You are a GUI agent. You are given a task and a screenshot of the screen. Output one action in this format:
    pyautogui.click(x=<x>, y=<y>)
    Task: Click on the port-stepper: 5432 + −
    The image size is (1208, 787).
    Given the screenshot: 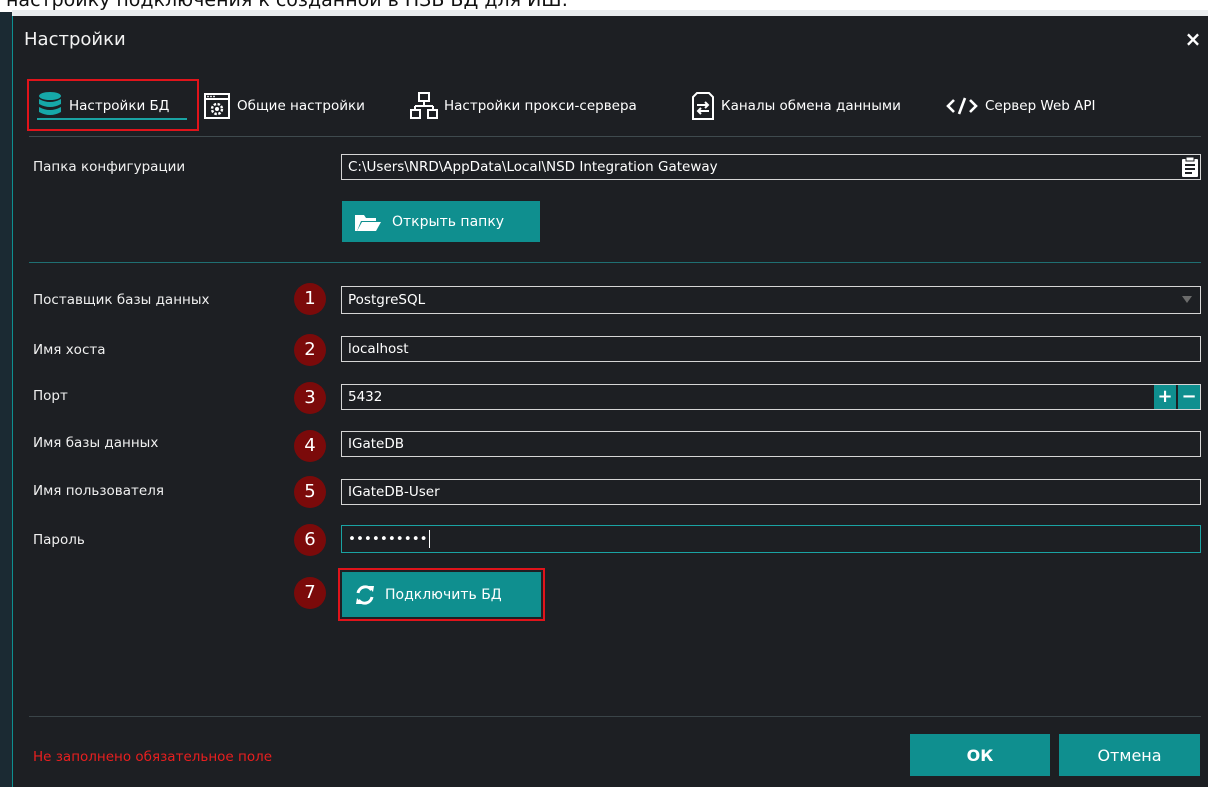 What is the action you would take?
    pyautogui.click(x=771, y=397)
    